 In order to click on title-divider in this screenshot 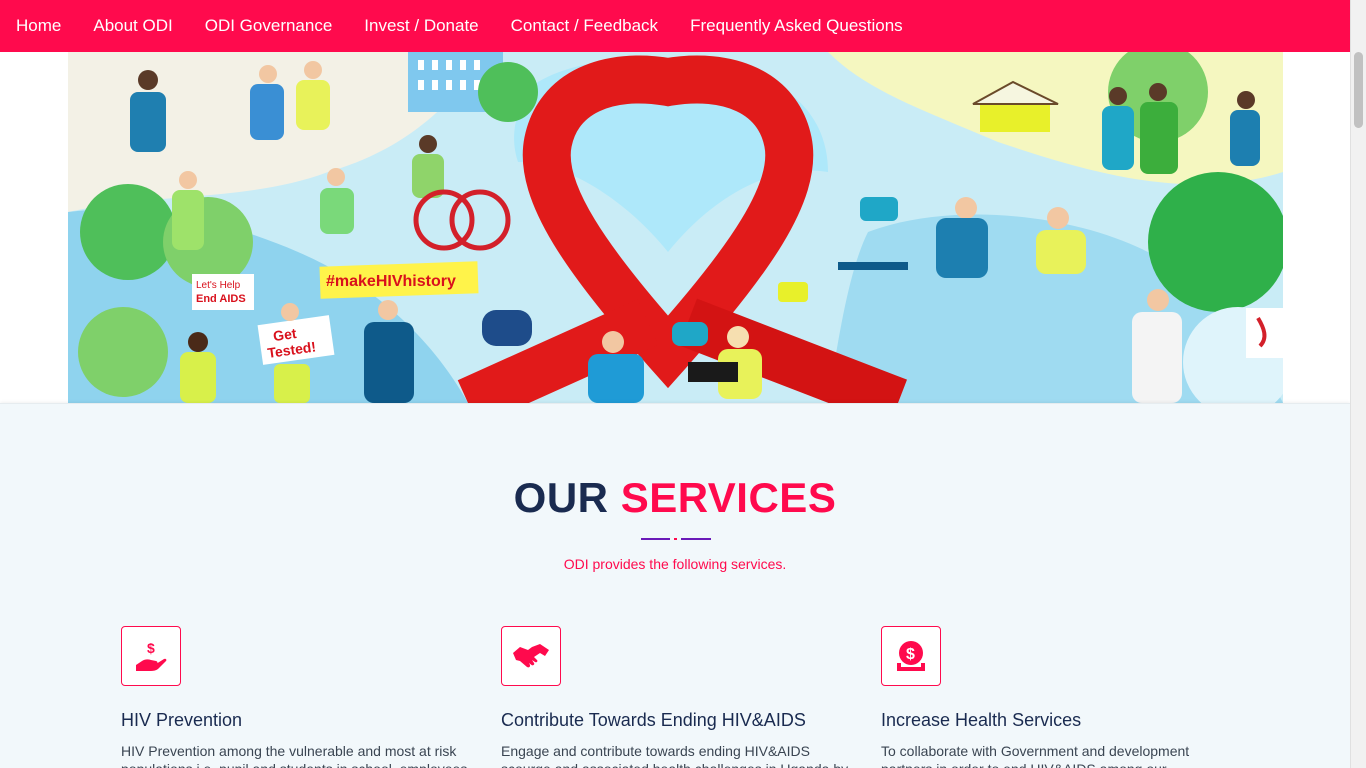, I will do `click(676, 539)`.